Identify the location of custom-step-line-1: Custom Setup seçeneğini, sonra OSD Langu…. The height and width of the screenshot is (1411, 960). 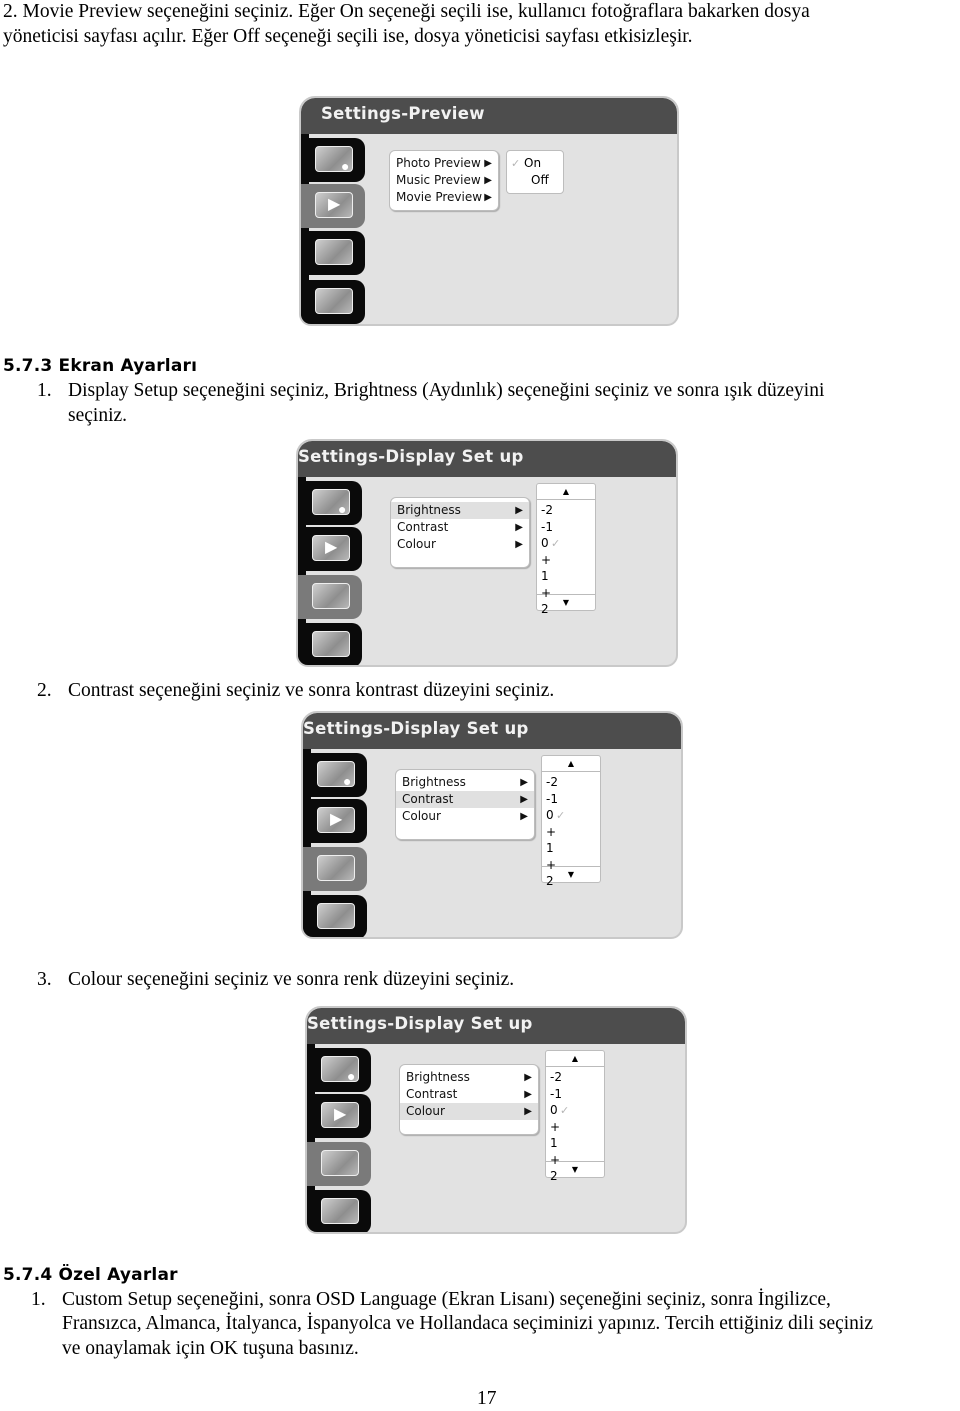
(446, 1299).